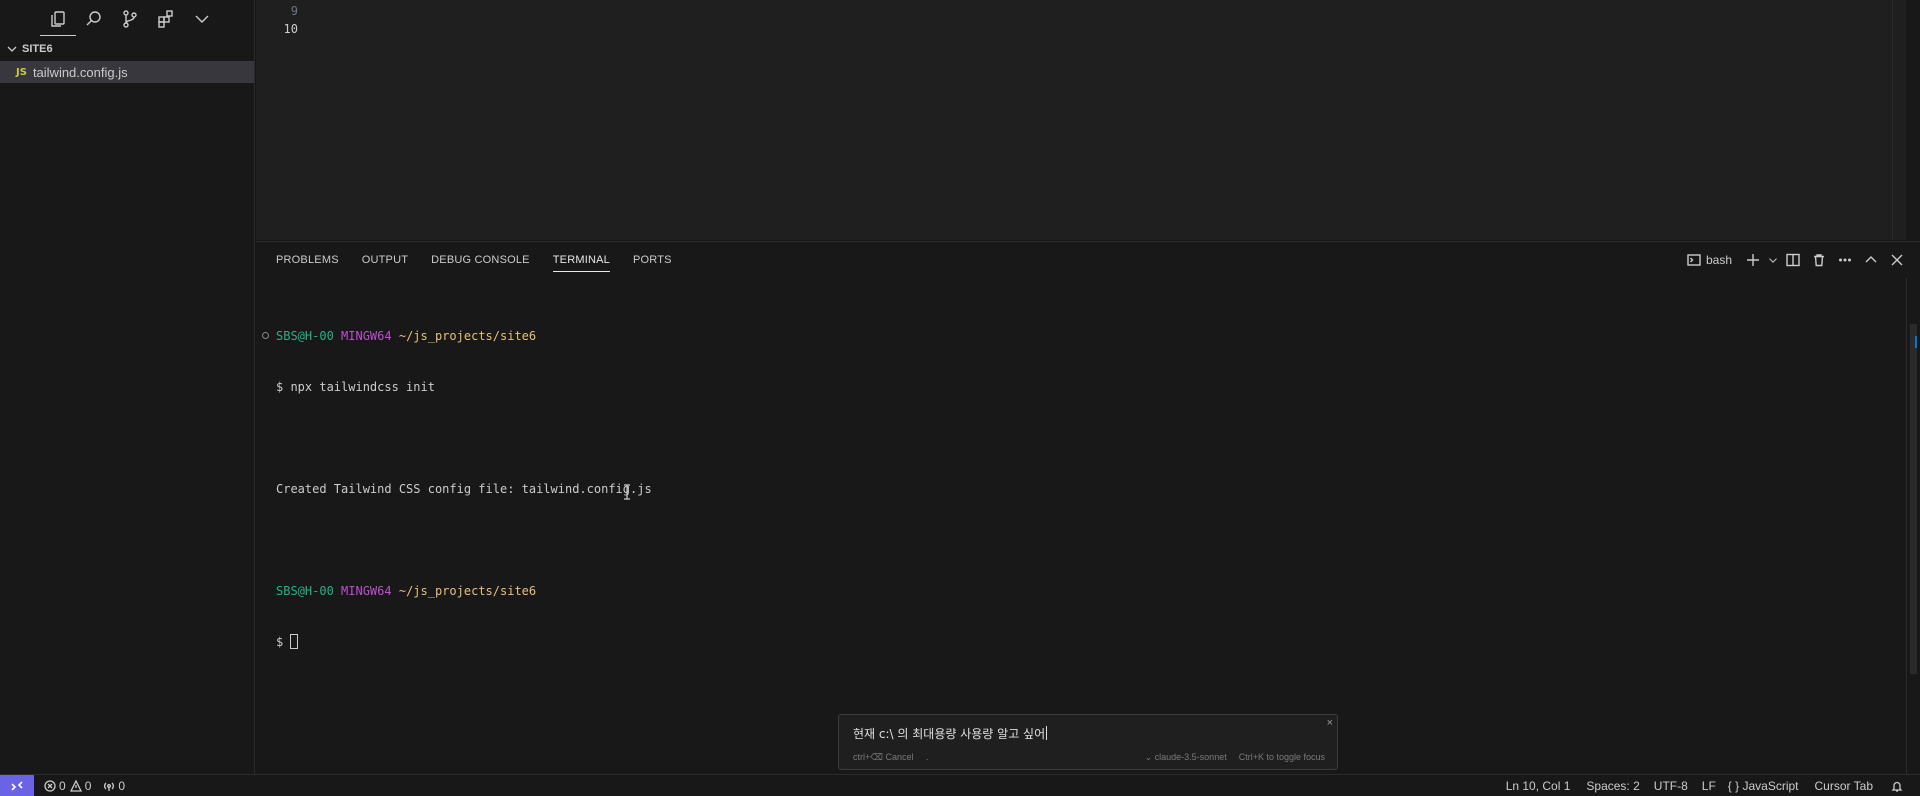  I want to click on text-caret, so click(1047, 733).